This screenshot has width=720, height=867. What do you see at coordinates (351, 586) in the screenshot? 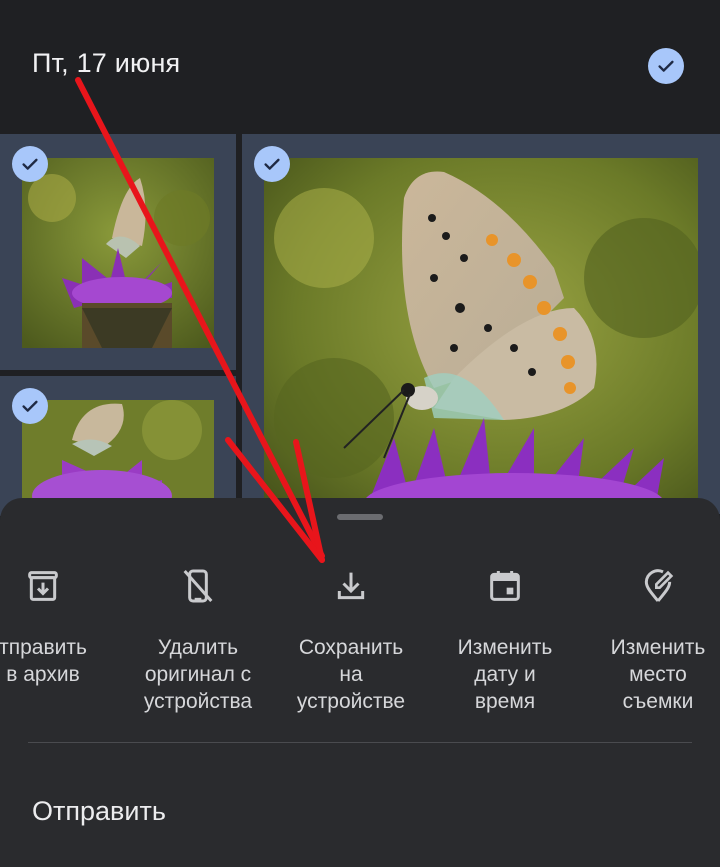
I see `download-icon` at bounding box center [351, 586].